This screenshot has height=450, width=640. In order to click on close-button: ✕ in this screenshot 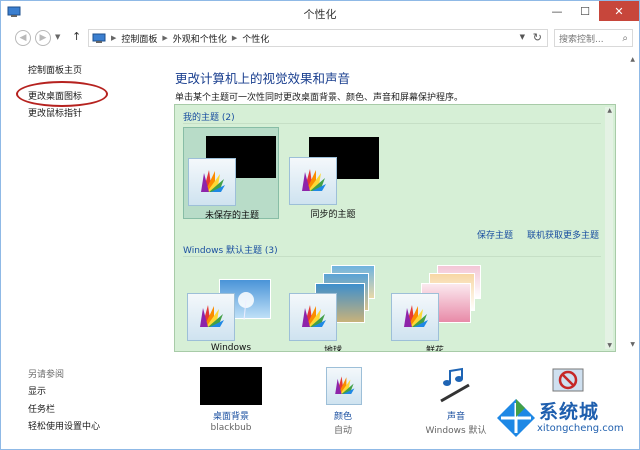, I will do `click(619, 11)`.